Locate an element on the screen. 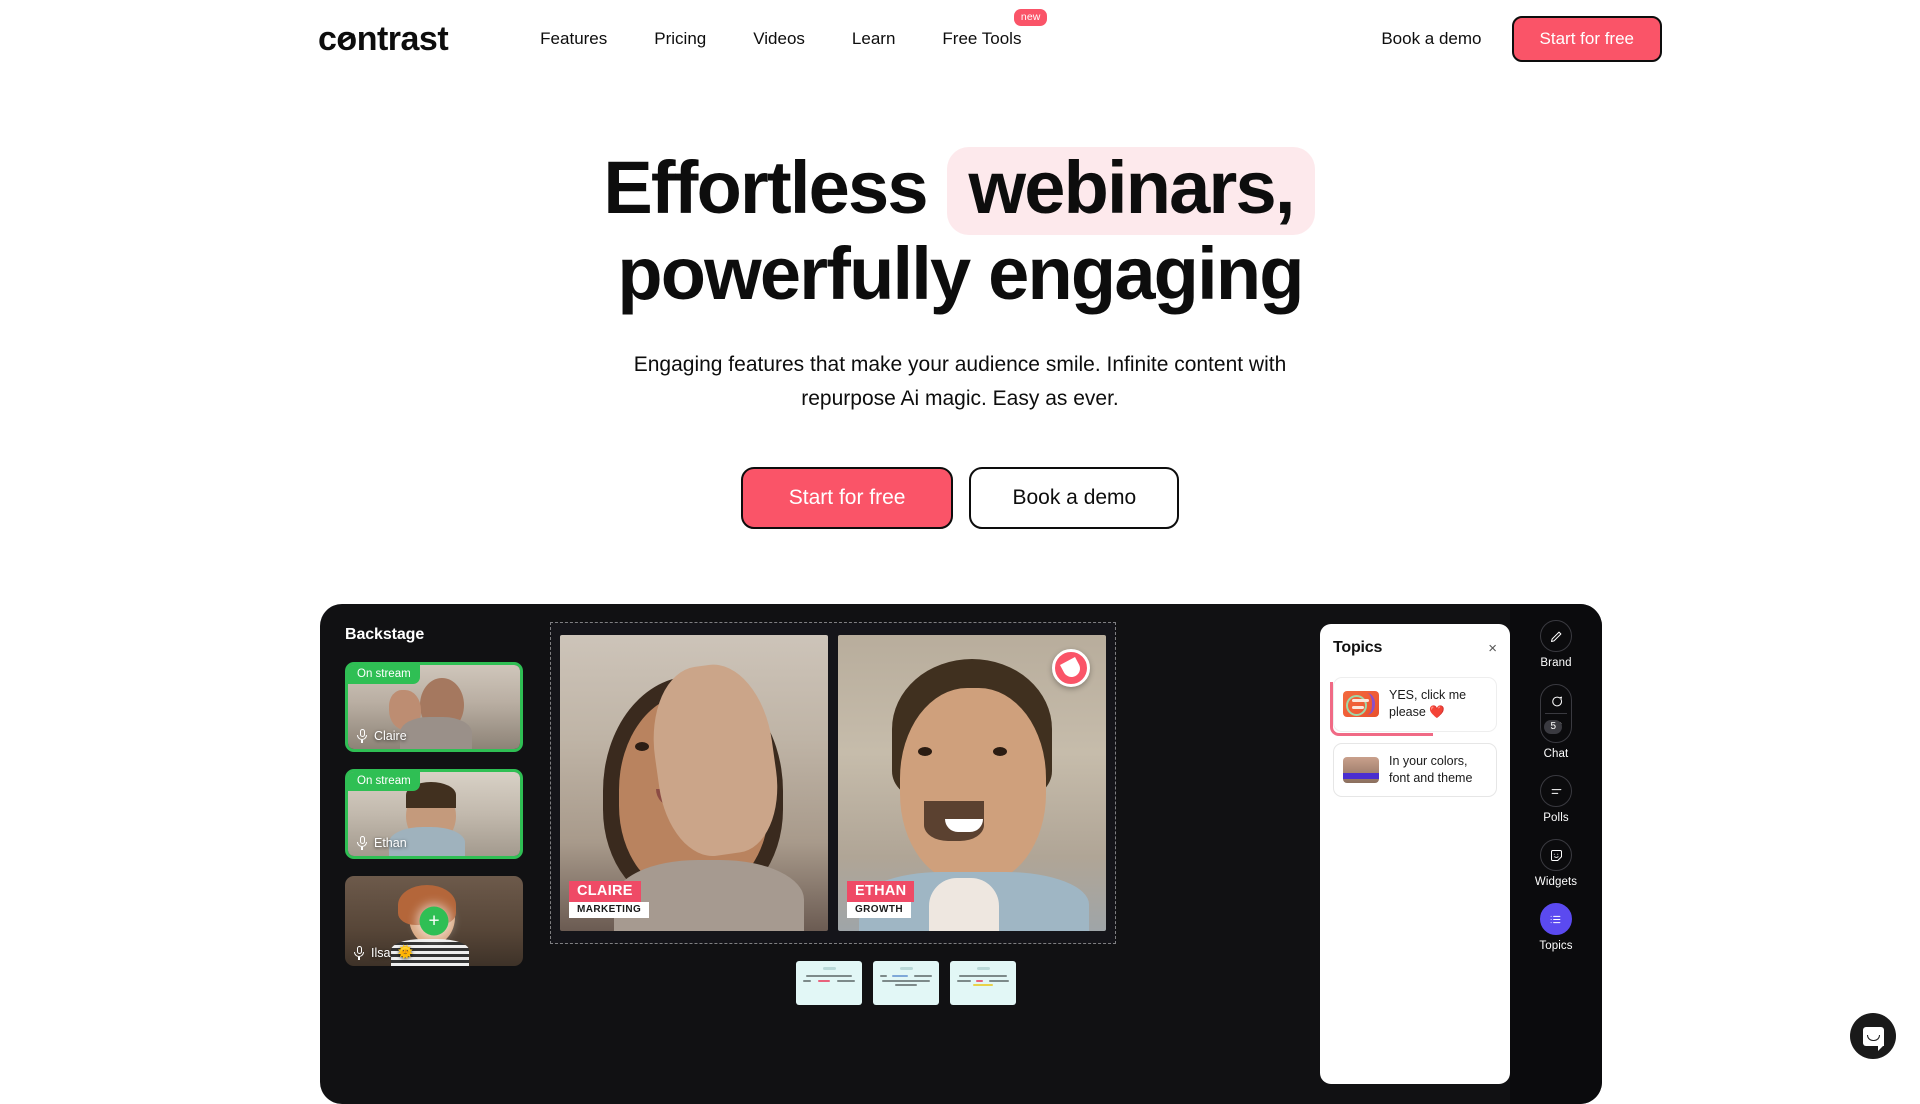 Image resolution: width=1920 pixels, height=1104 pixels. nav-item-free-tools: Free Tools new is located at coordinates (981, 39).